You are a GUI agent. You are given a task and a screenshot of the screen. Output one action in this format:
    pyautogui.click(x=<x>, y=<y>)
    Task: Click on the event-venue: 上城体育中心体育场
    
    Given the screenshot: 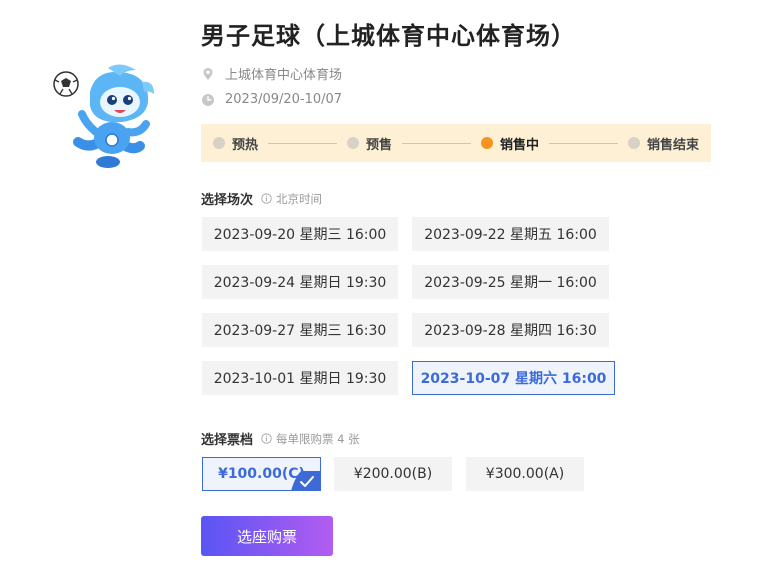 What is the action you would take?
    pyautogui.click(x=271, y=73)
    